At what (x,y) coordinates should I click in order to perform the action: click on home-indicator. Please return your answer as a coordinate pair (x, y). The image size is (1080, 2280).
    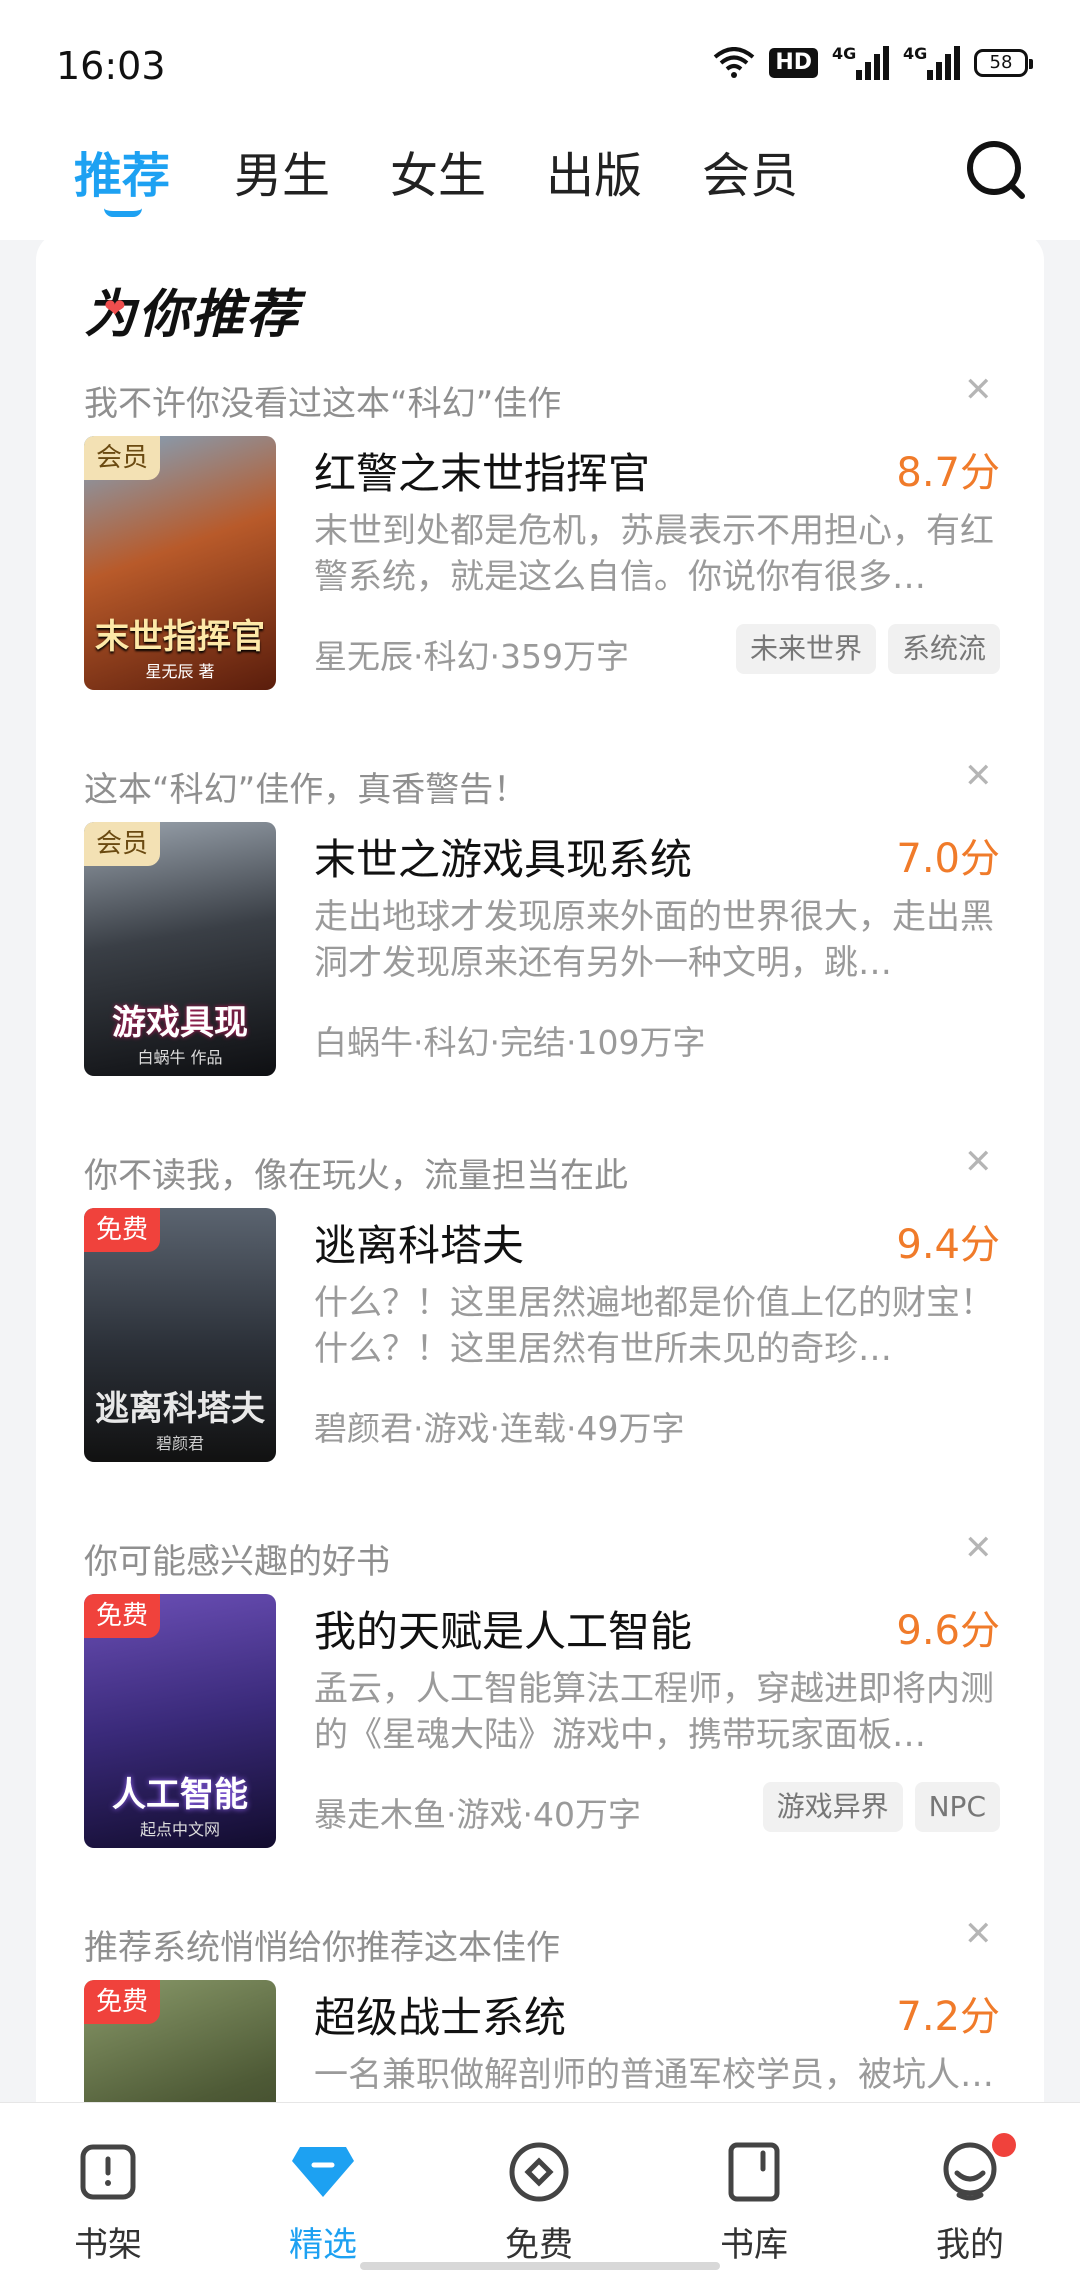
    Looking at the image, I should click on (540, 2266).